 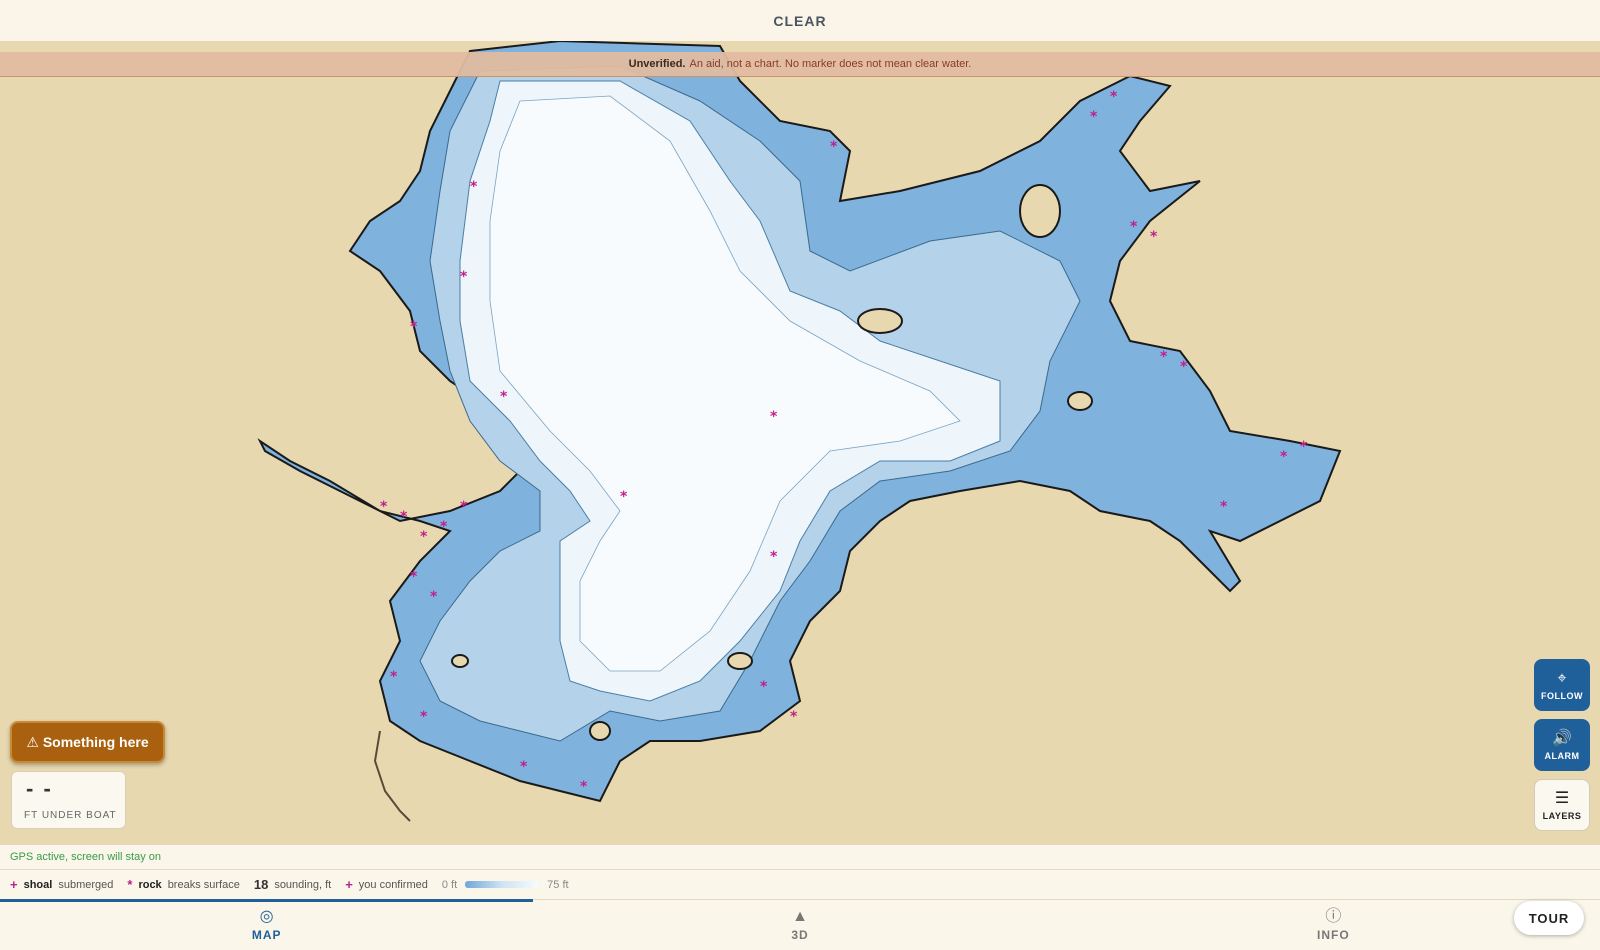 I want to click on legend-confirmed: + you confirmed, so click(x=386, y=884).